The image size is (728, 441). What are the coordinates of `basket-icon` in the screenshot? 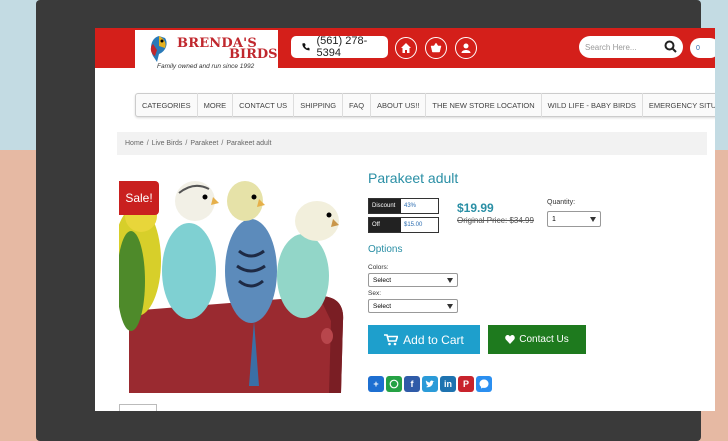 It's located at (436, 47).